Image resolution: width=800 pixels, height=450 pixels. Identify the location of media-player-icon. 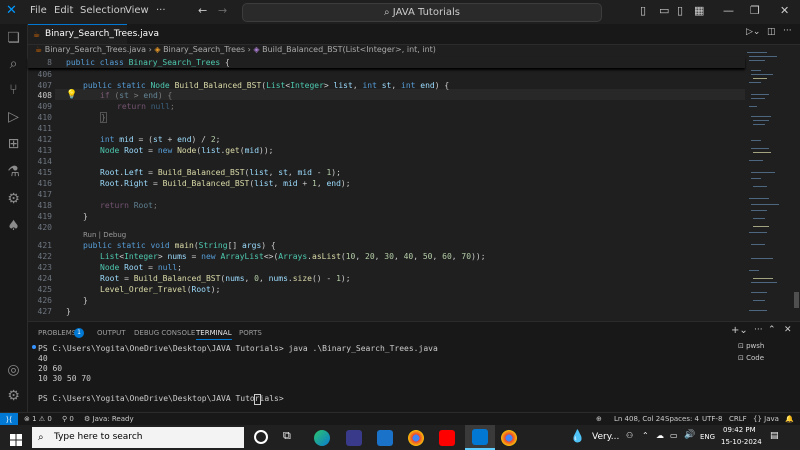
(354, 438).